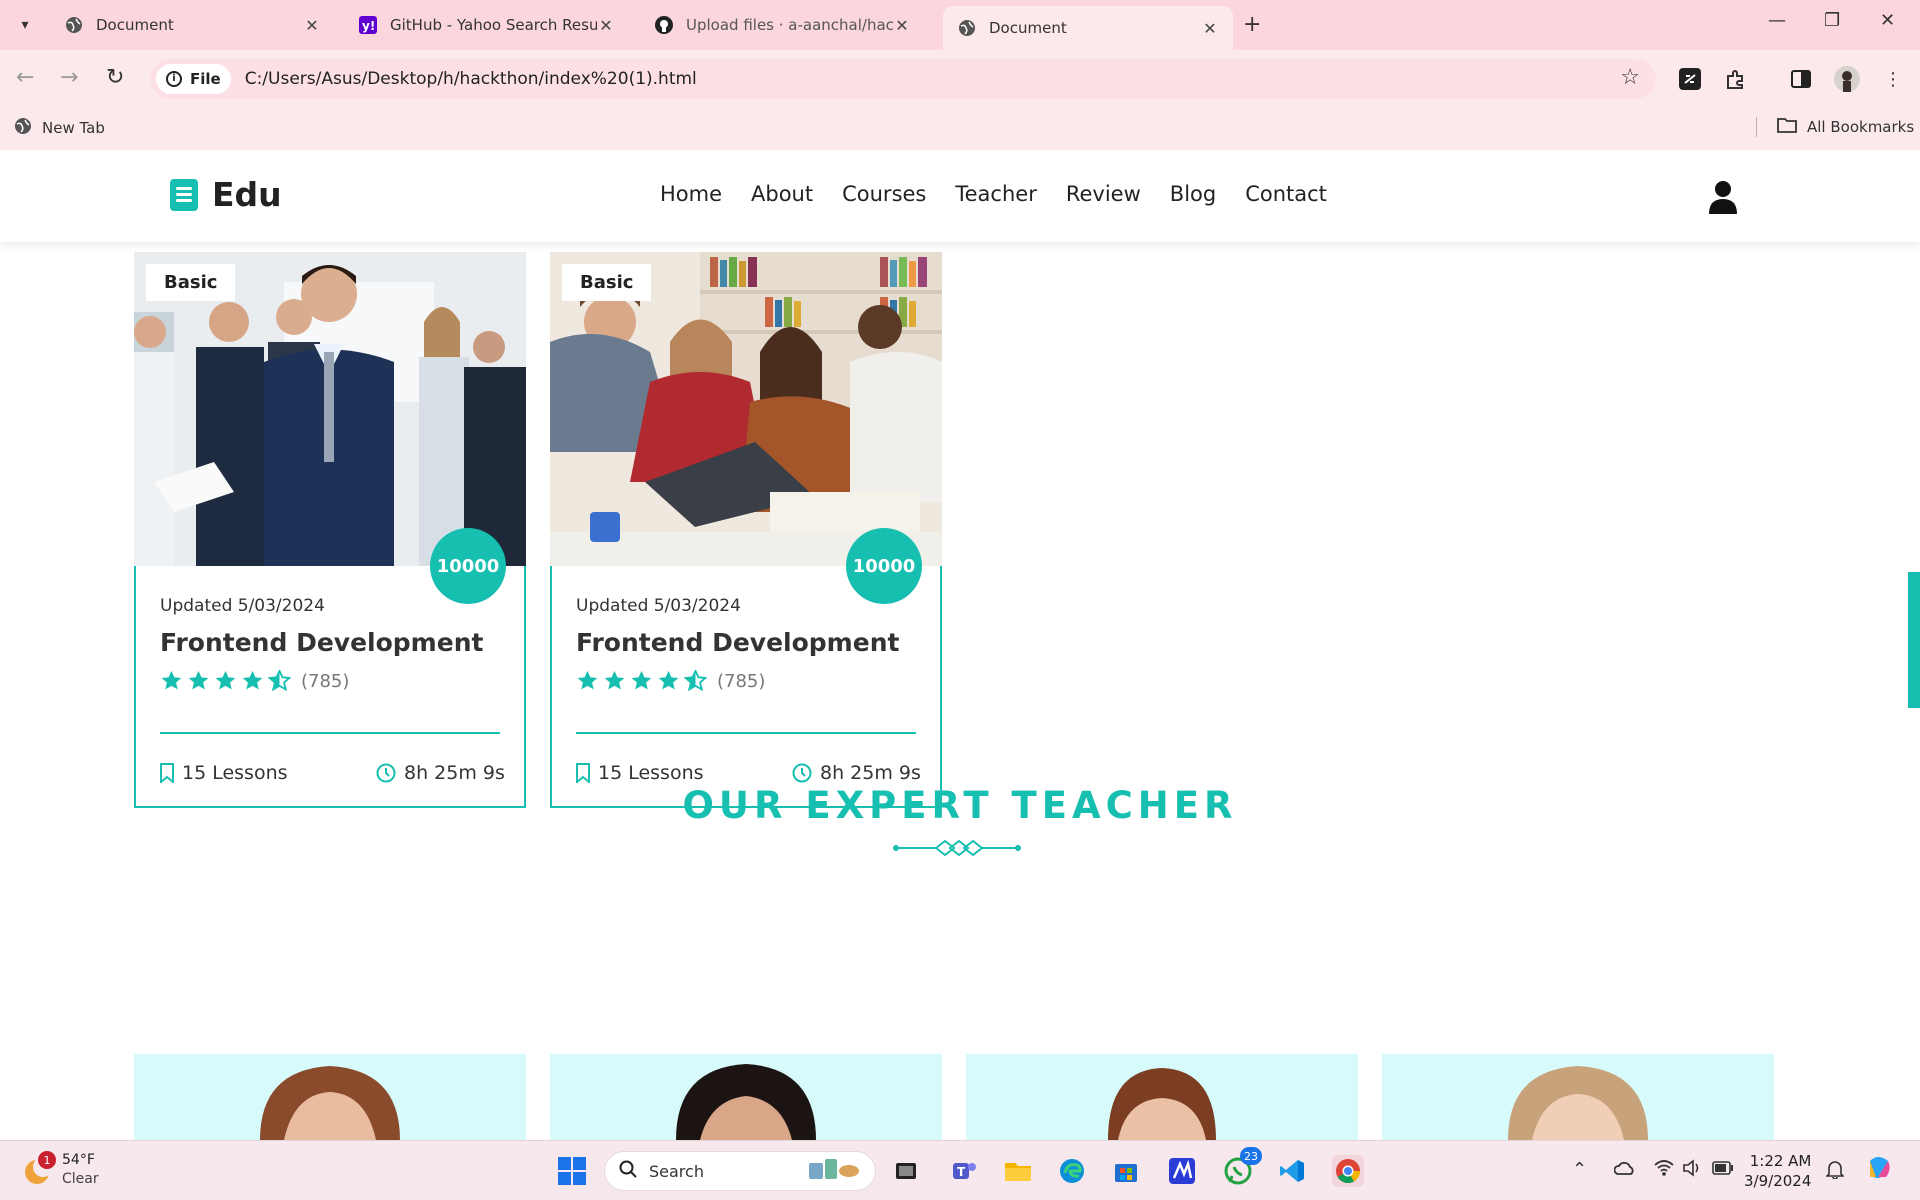 Image resolution: width=1920 pixels, height=1200 pixels. Describe the element at coordinates (746, 409) in the screenshot. I see `course-image-students: Basic` at that location.